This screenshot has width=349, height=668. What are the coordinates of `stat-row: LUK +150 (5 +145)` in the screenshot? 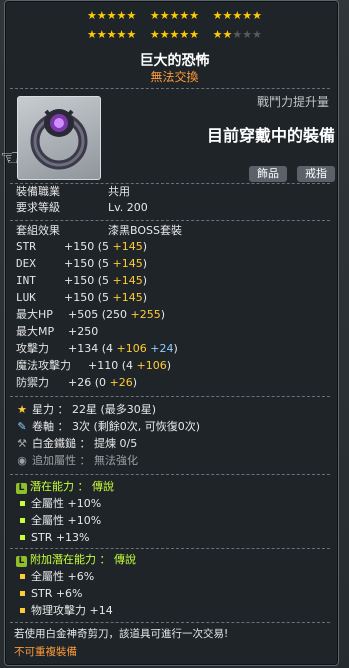 It's located at (82, 297).